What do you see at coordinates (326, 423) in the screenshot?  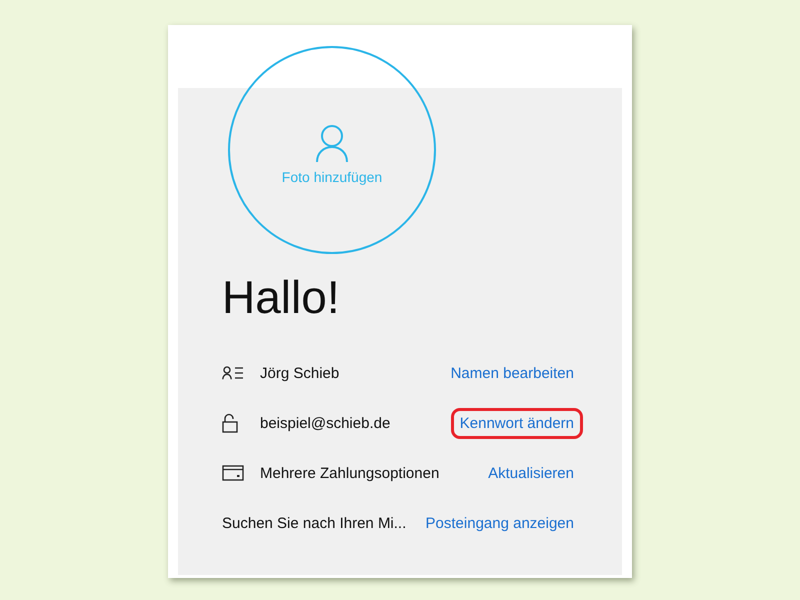 I see `account-detail: beispiel@schieb.de` at bounding box center [326, 423].